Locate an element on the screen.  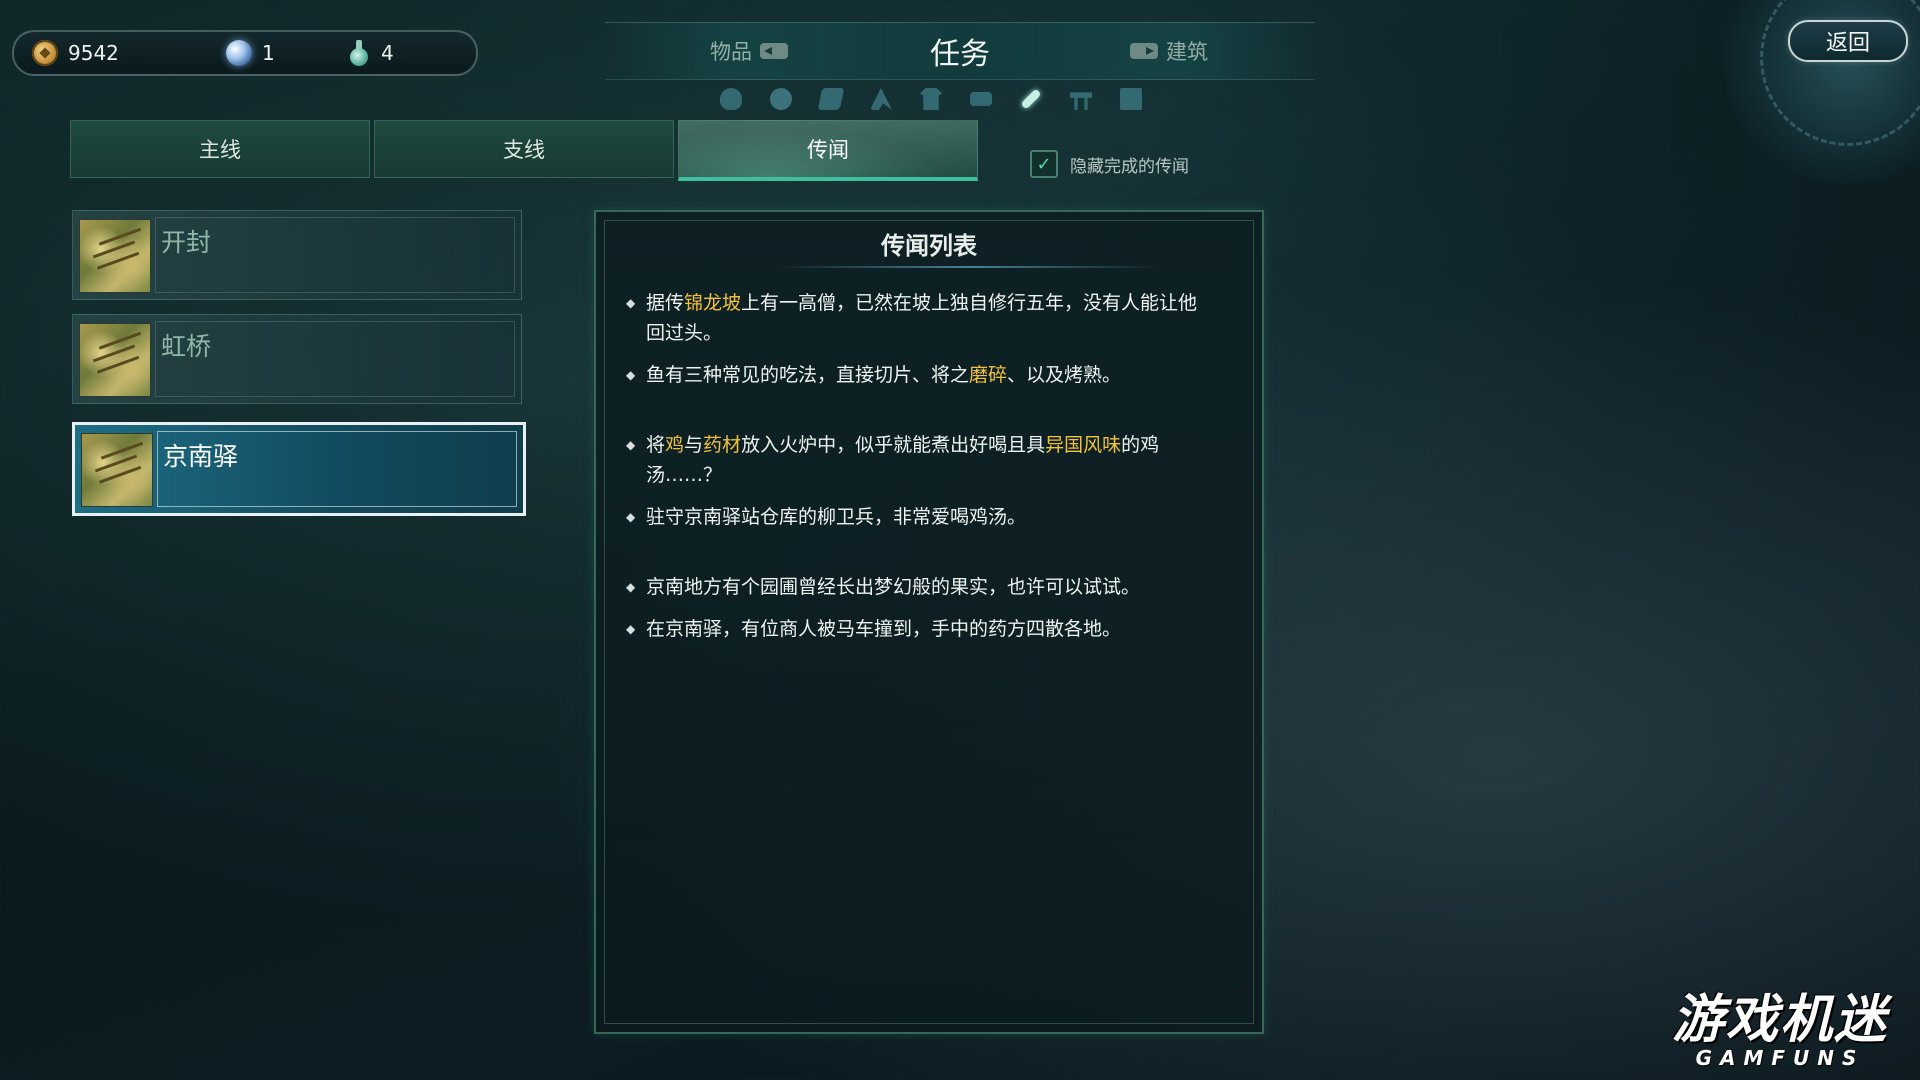
brush-icon is located at coordinates (1031, 99).